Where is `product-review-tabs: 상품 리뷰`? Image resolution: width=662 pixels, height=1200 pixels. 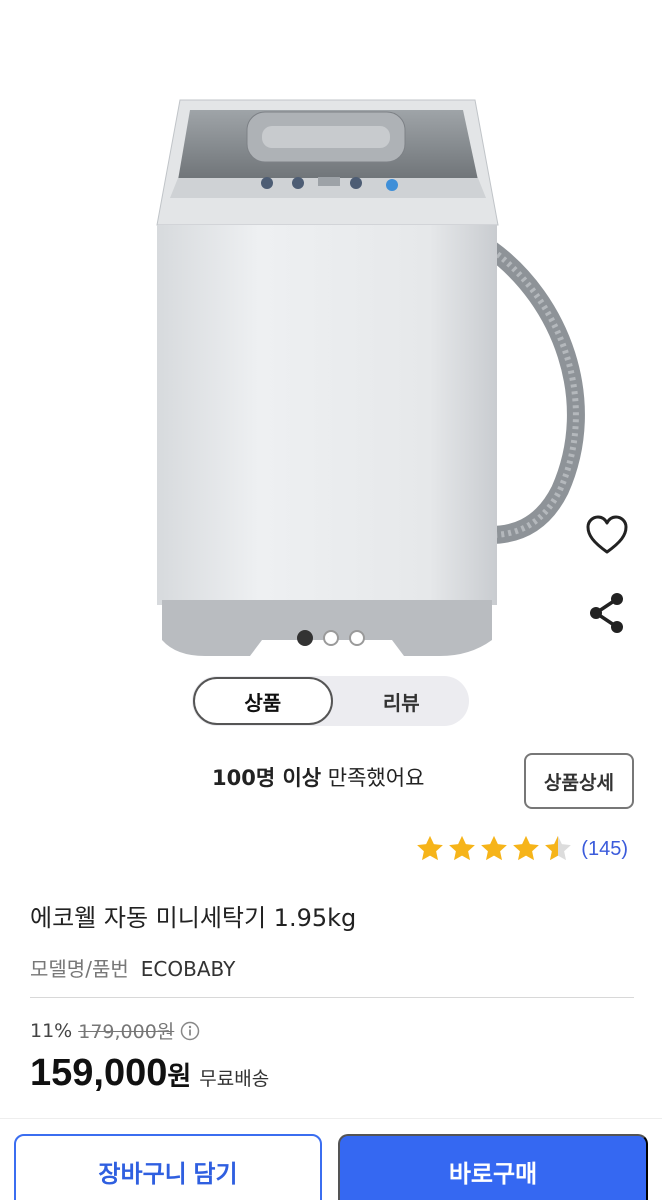 product-review-tabs: 상품 리뷰 is located at coordinates (330, 701).